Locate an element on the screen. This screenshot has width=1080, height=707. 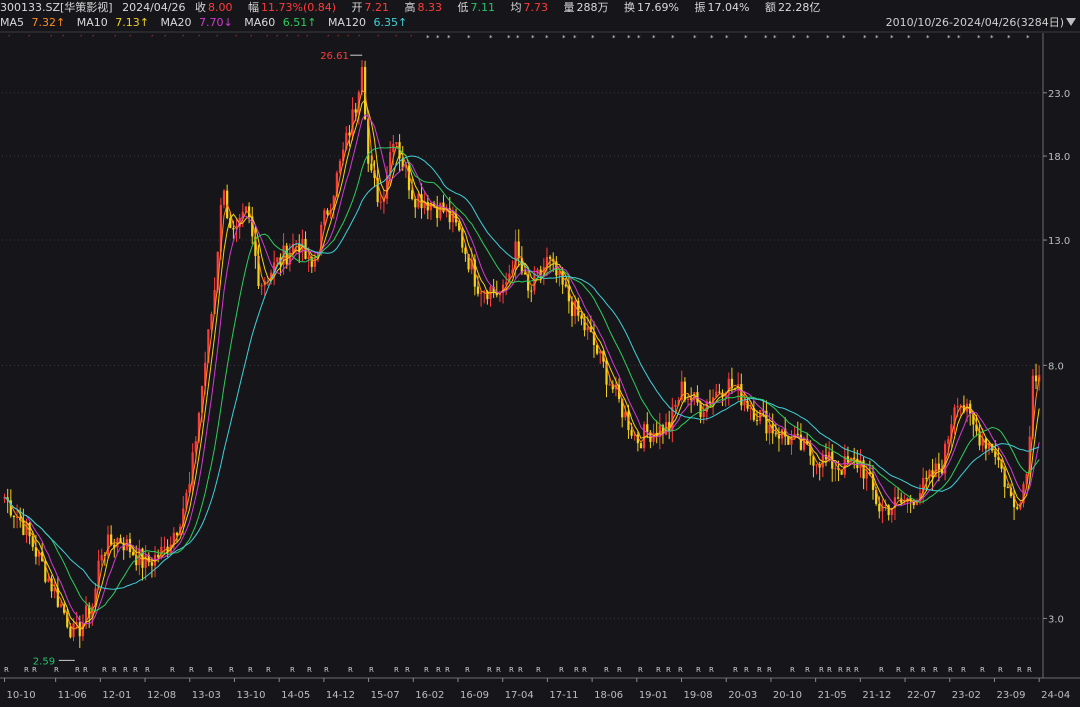
x-tick-label: 21-05 is located at coordinates (832, 695).